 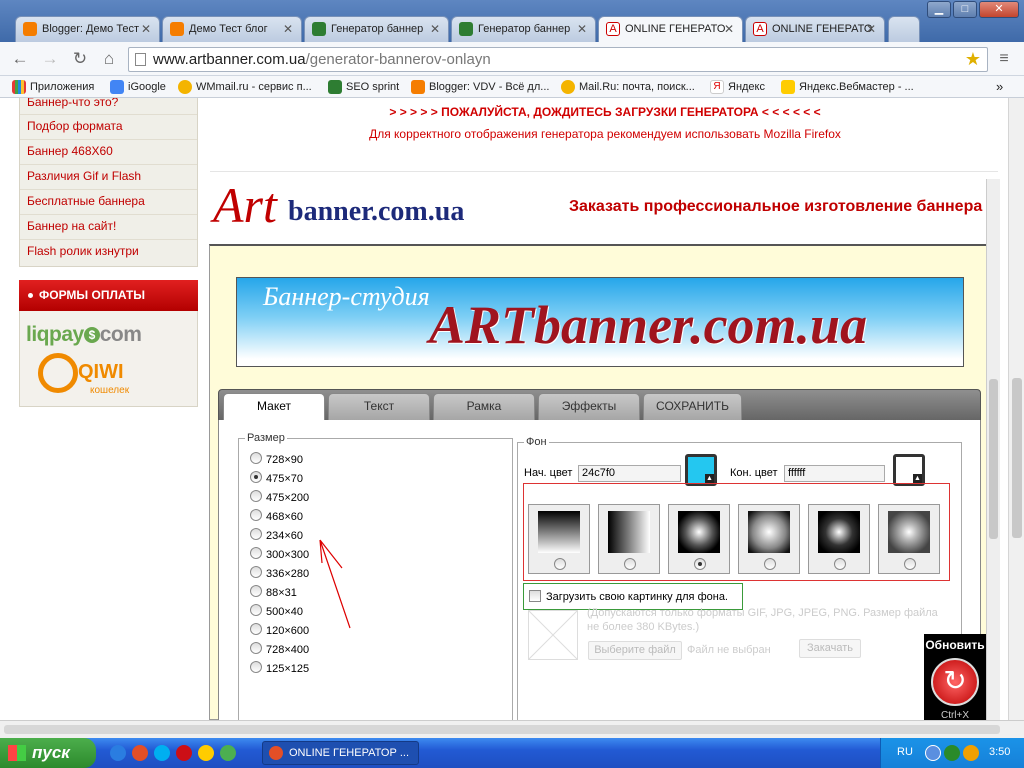 I want to click on page-scrollbar, so click(x=1016, y=409).